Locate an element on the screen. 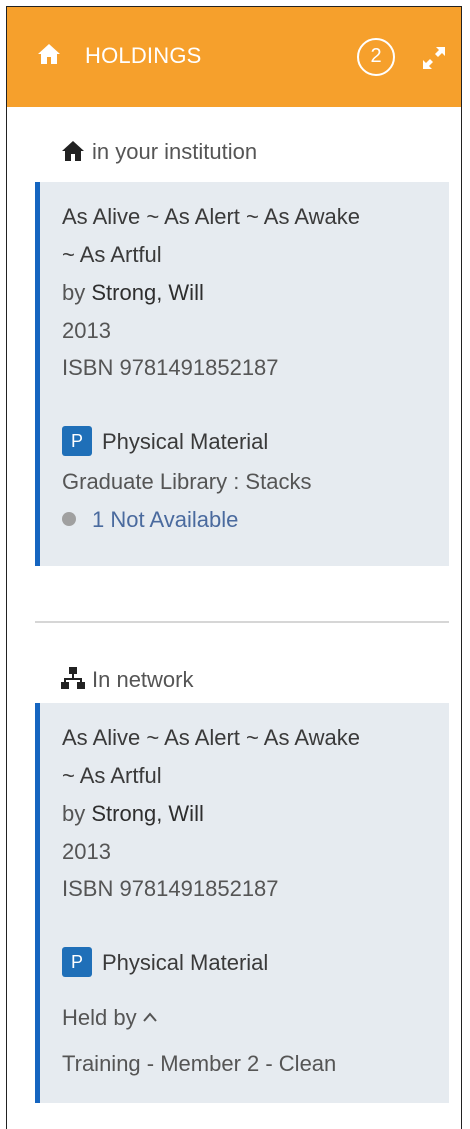 The image size is (470, 1129). network-member: Training - Member 2 - Clean is located at coordinates (199, 1064).